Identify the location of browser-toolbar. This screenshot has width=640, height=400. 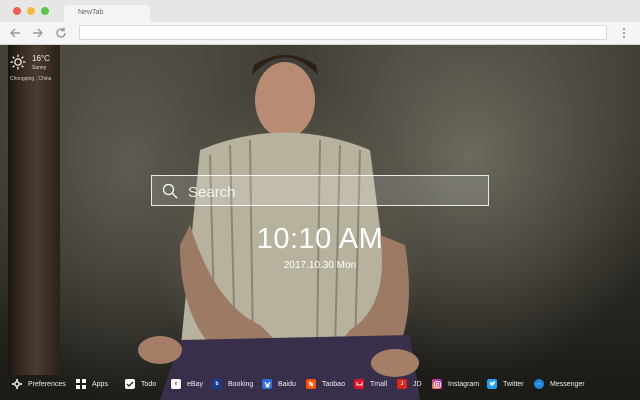
(320, 33).